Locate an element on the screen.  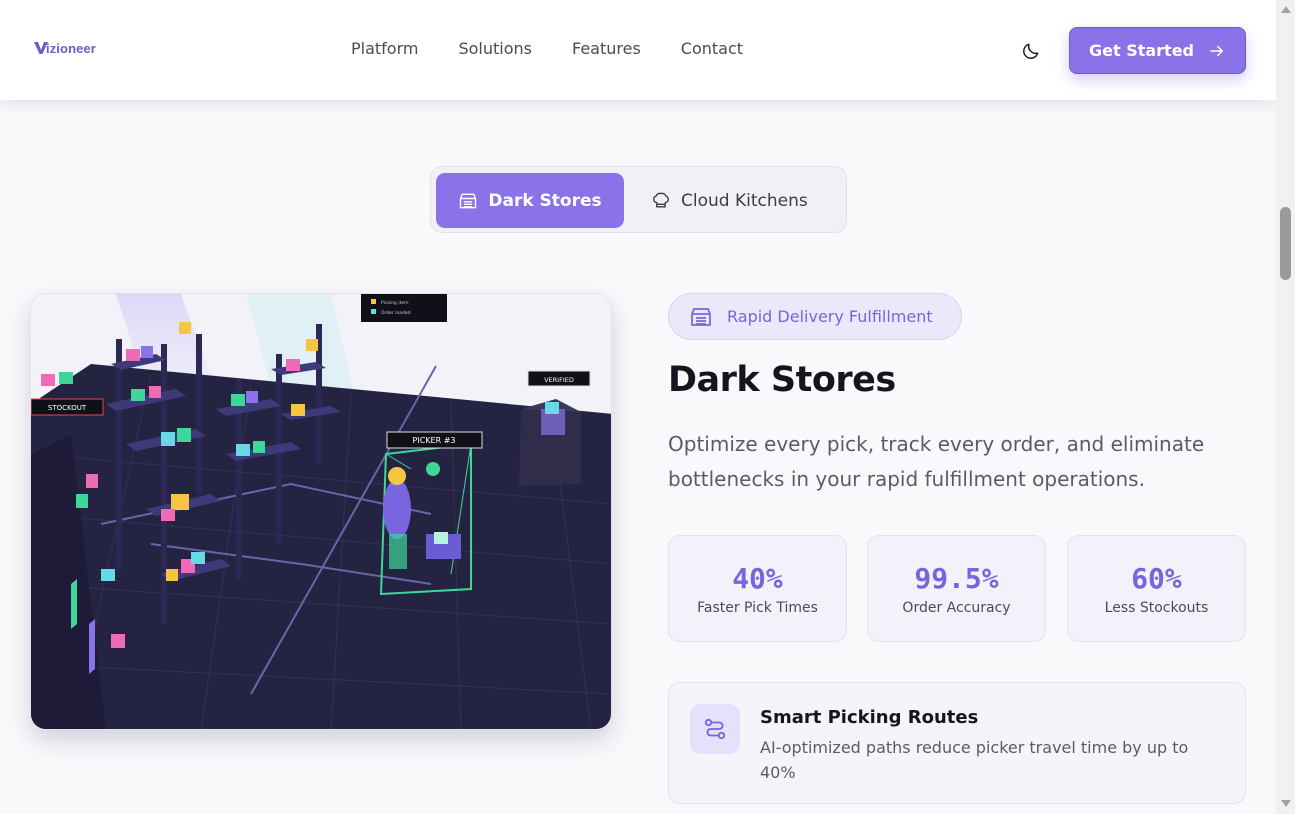
svg-text: Order loaded is located at coordinates (396, 313).